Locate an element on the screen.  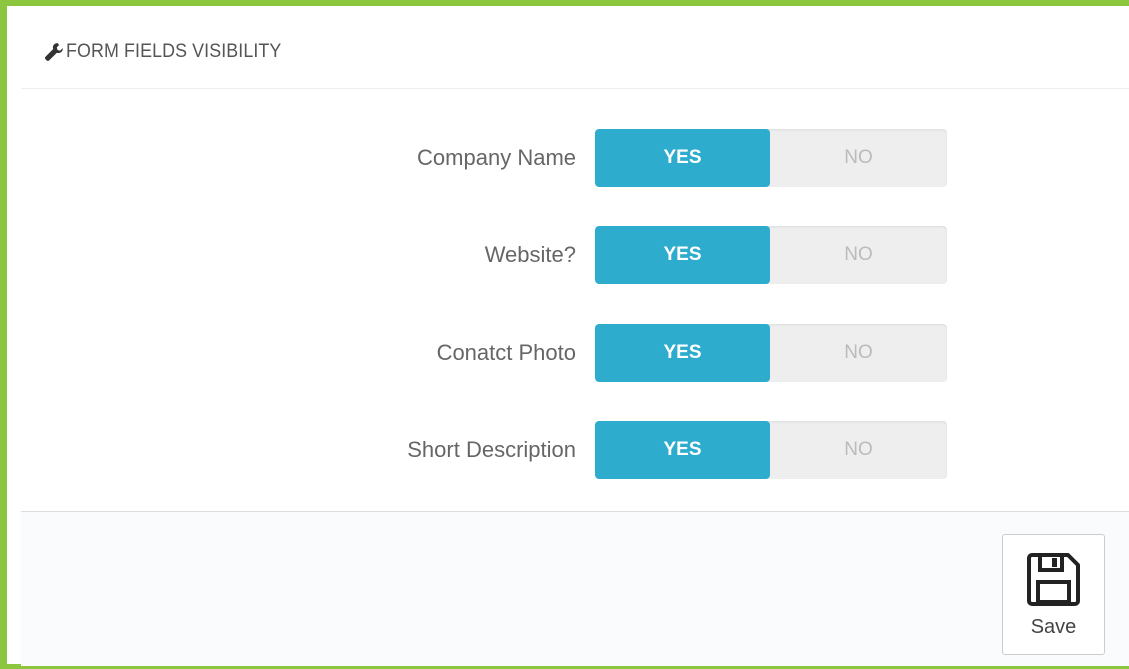
form-row-short-description: Short Description YES NO is located at coordinates (575, 450).